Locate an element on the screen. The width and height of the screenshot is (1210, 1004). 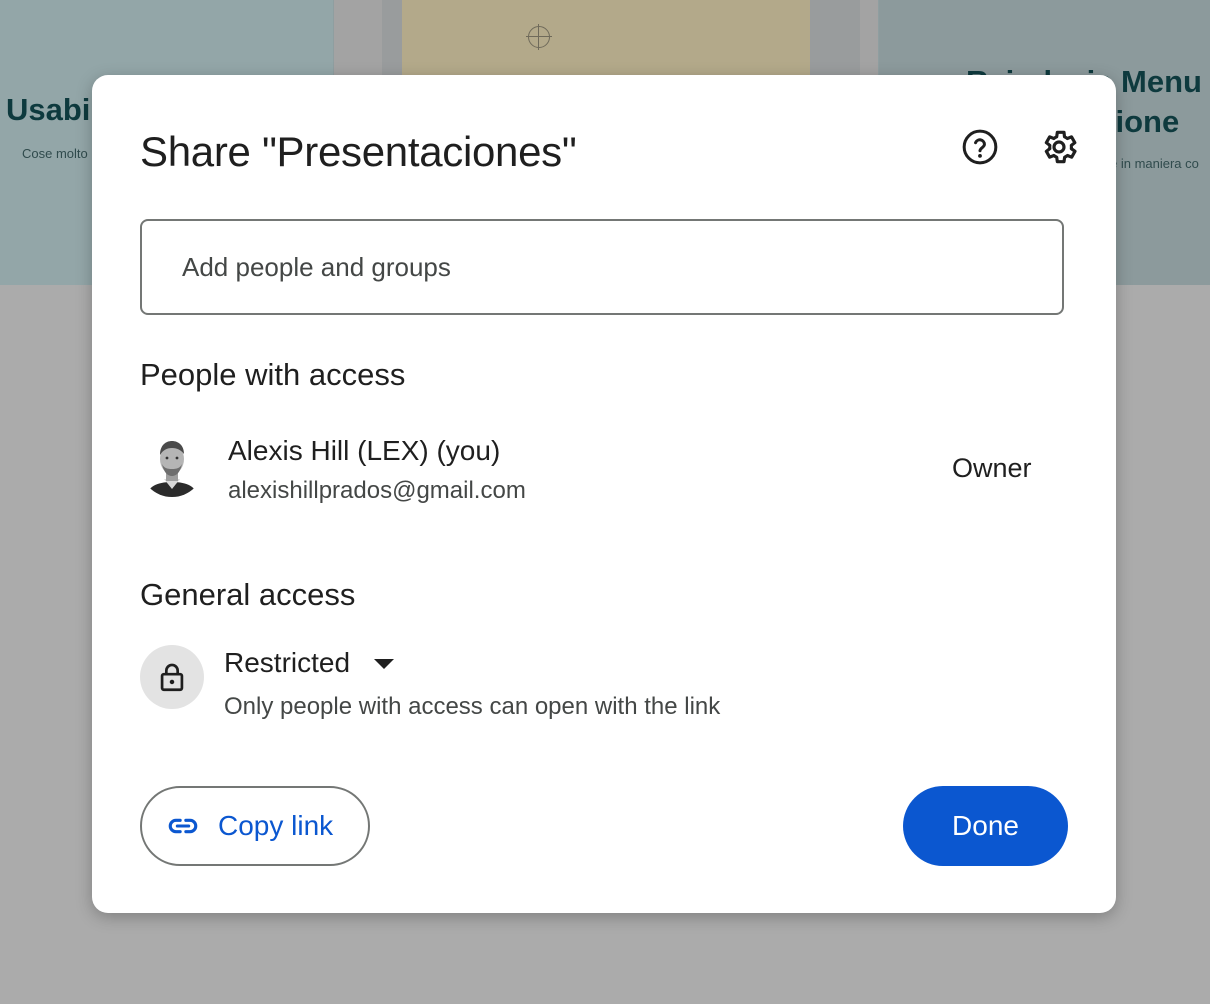
dialog-title: Share "Presentaciones" is located at coordinates (358, 151).